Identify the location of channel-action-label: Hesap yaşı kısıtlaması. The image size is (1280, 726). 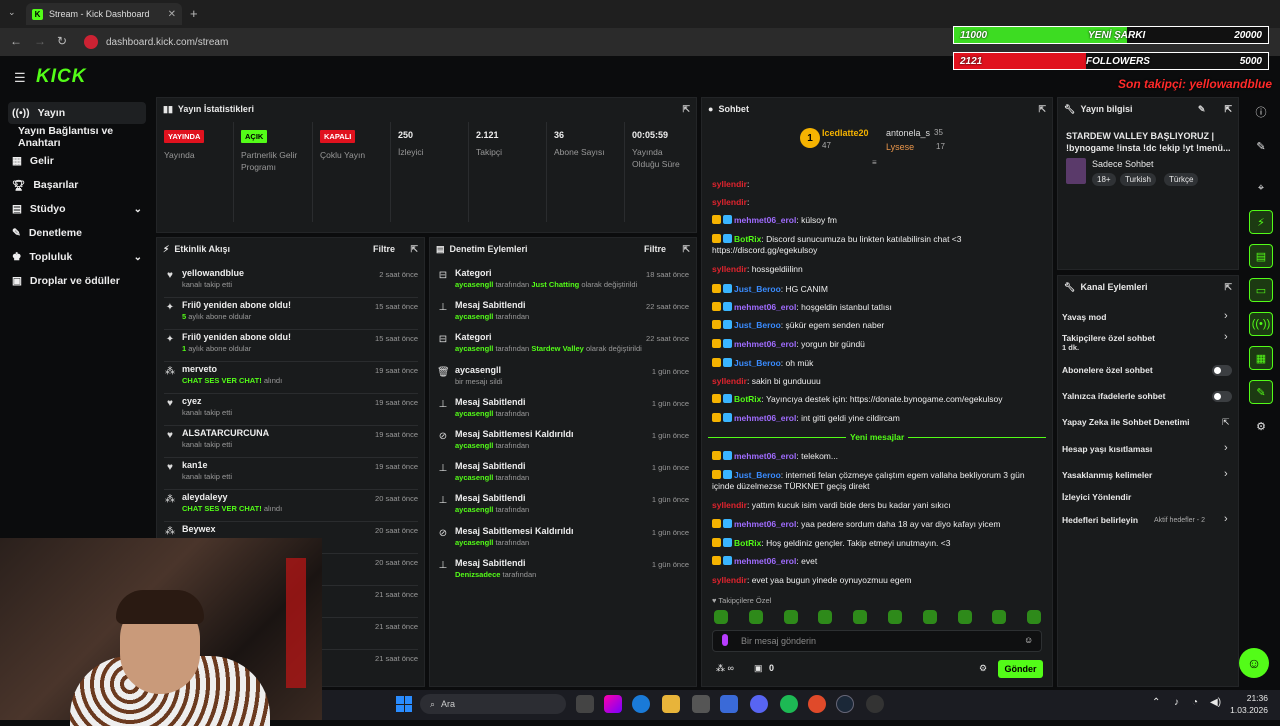
(1107, 449).